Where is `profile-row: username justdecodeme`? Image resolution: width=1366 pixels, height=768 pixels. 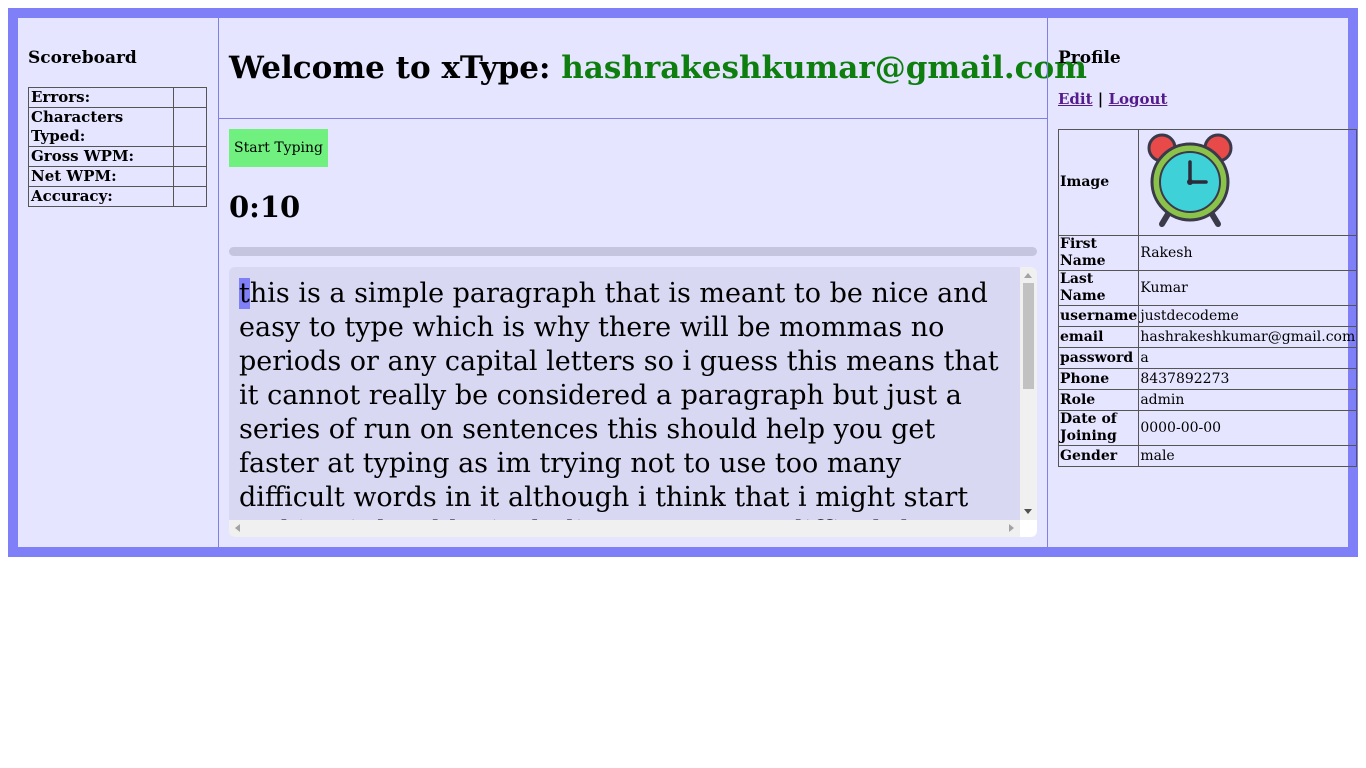
profile-row: username justdecodeme is located at coordinates (1207, 316).